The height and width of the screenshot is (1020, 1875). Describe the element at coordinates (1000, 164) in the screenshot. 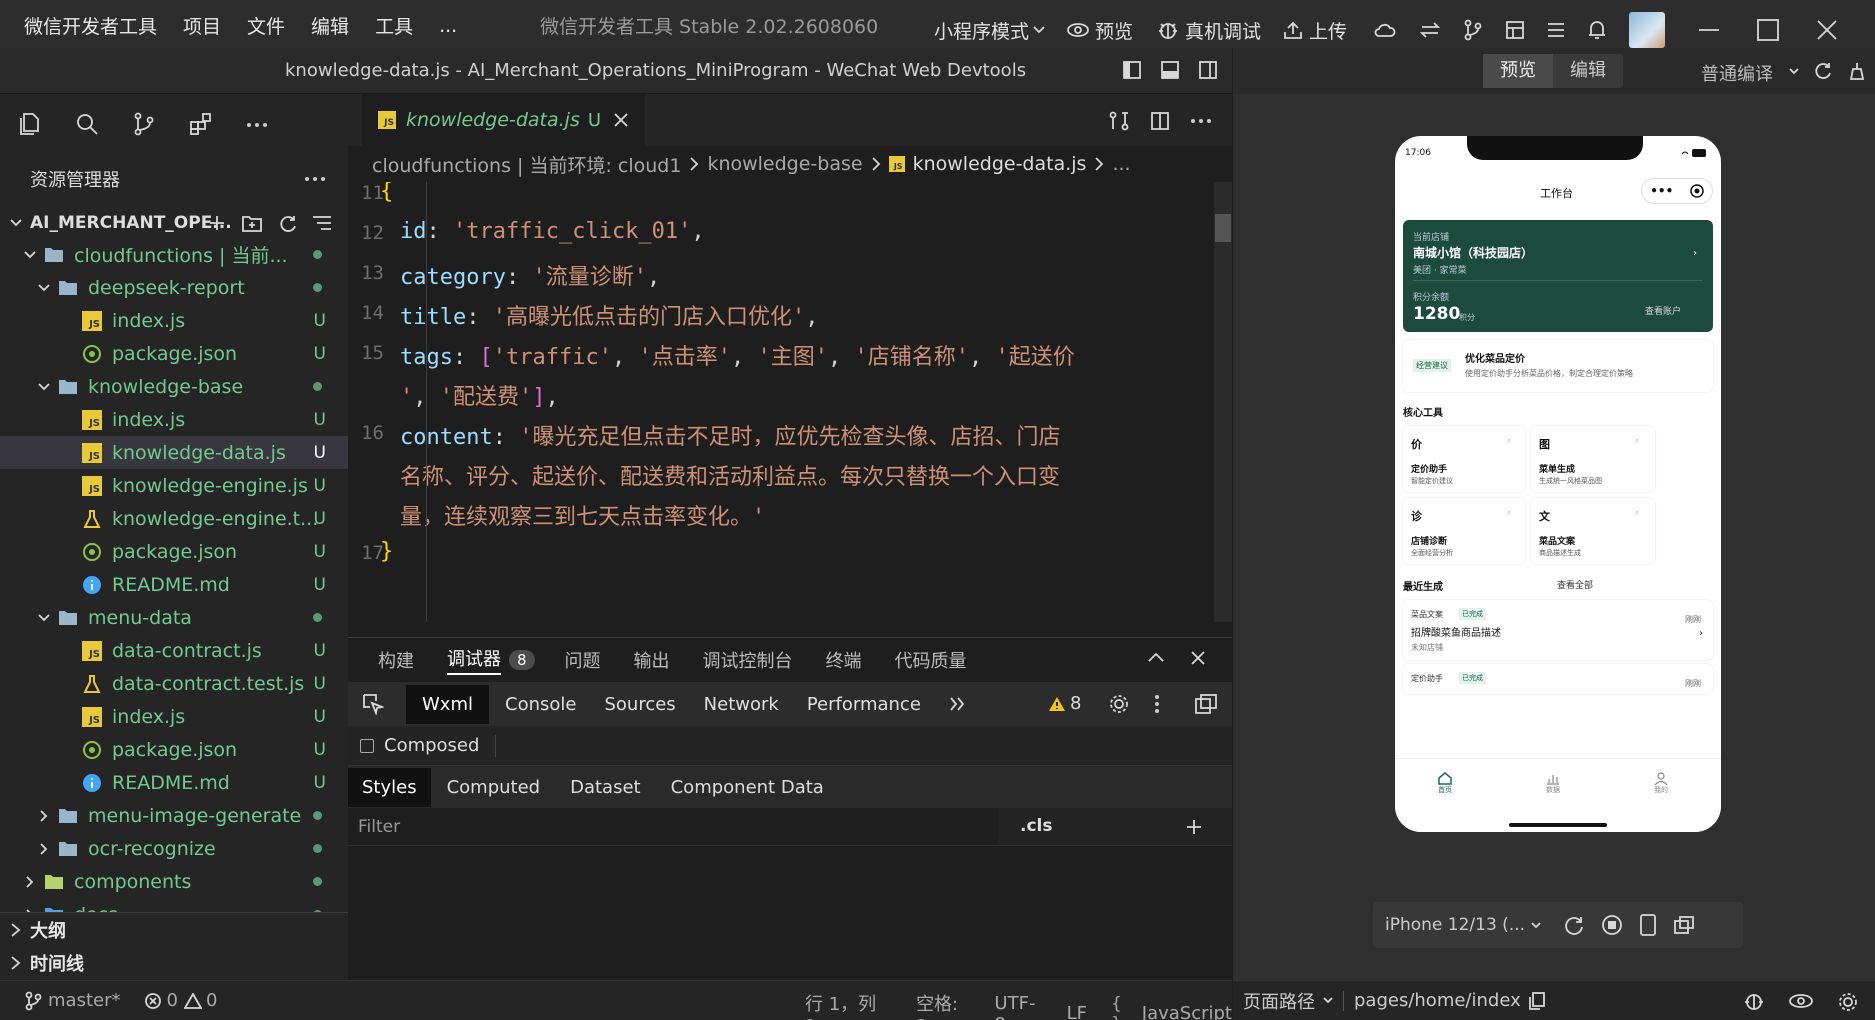

I see `breadcrumb-file: knowledge-data.js` at that location.